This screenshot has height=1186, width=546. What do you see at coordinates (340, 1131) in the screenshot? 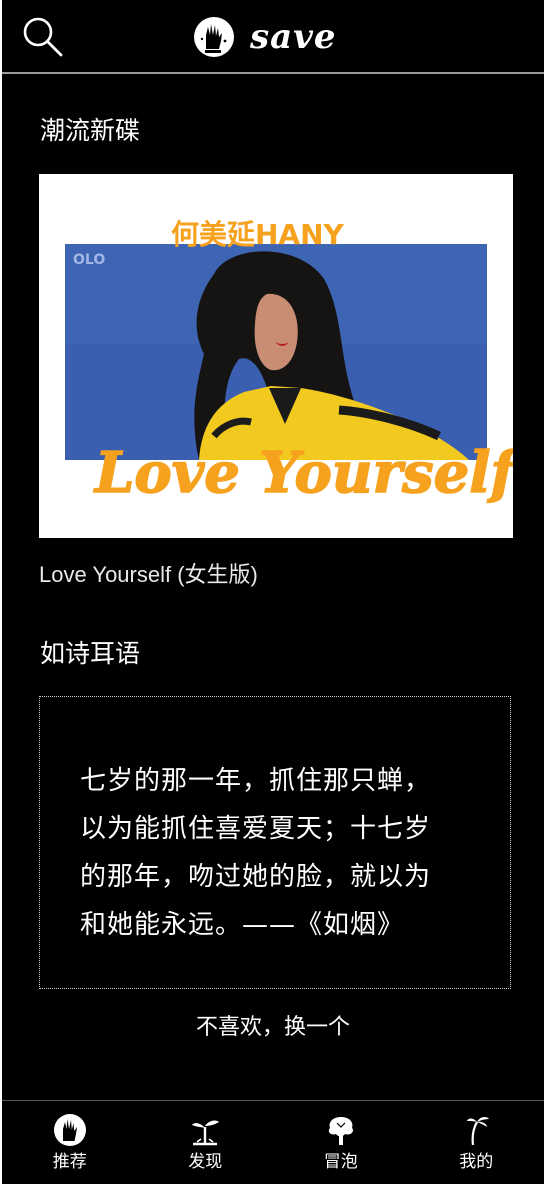
I see `tree-icon` at bounding box center [340, 1131].